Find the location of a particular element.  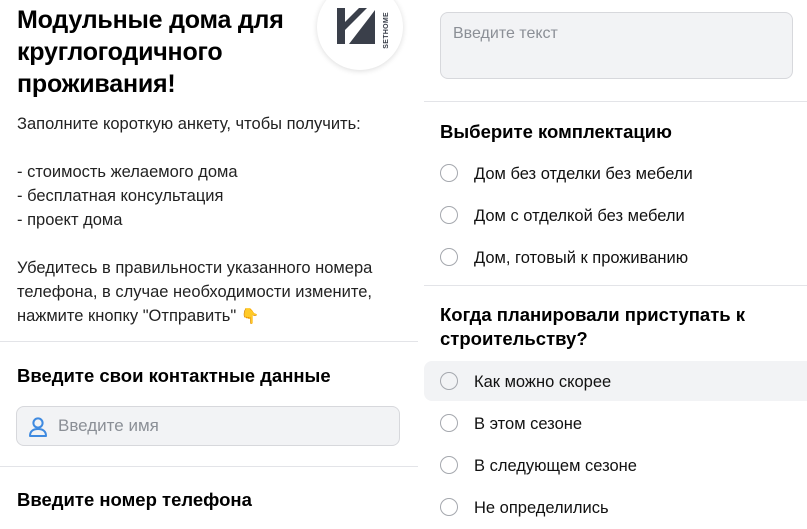

user-icon is located at coordinates (38, 427).